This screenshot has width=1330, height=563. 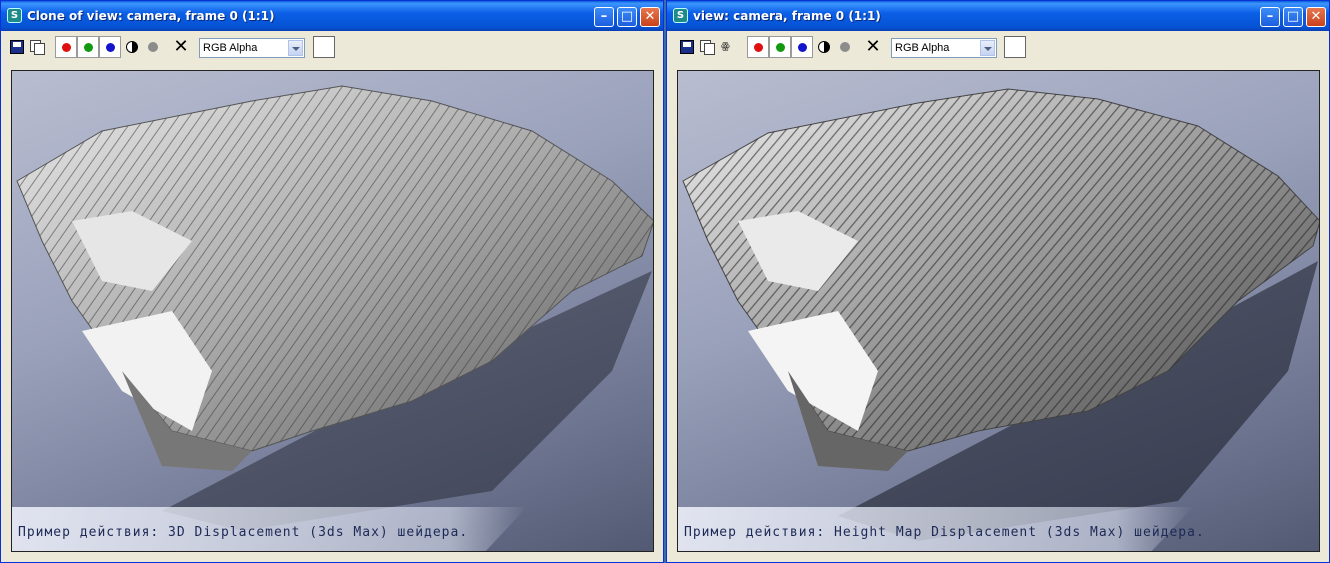 What do you see at coordinates (787, 16) in the screenshot?
I see `window-title: view: camera, frame 0 (1:1)` at bounding box center [787, 16].